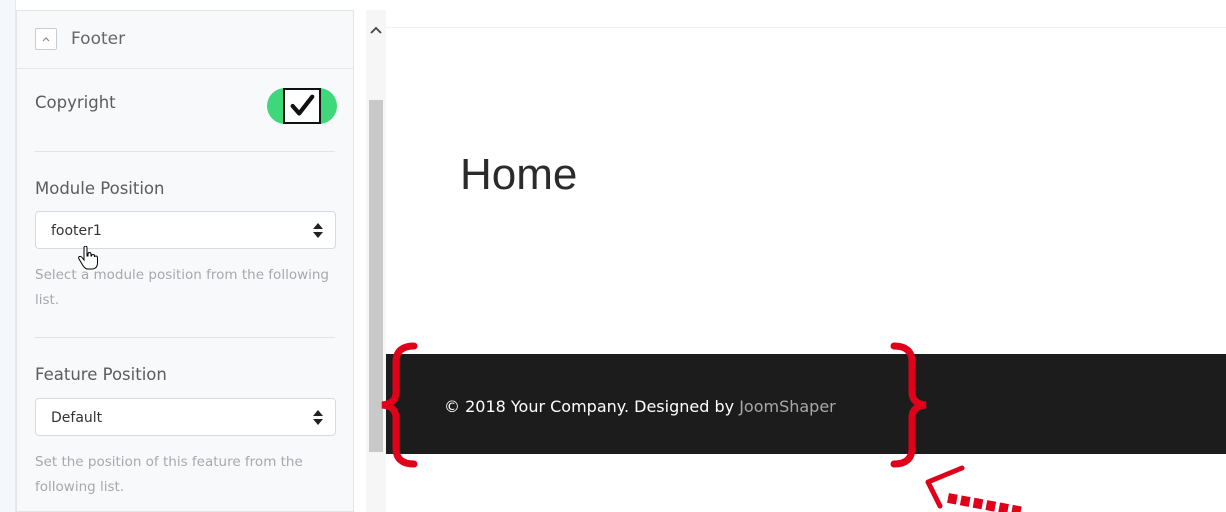 The image size is (1226, 512). I want to click on header-divider, so click(806, 27).